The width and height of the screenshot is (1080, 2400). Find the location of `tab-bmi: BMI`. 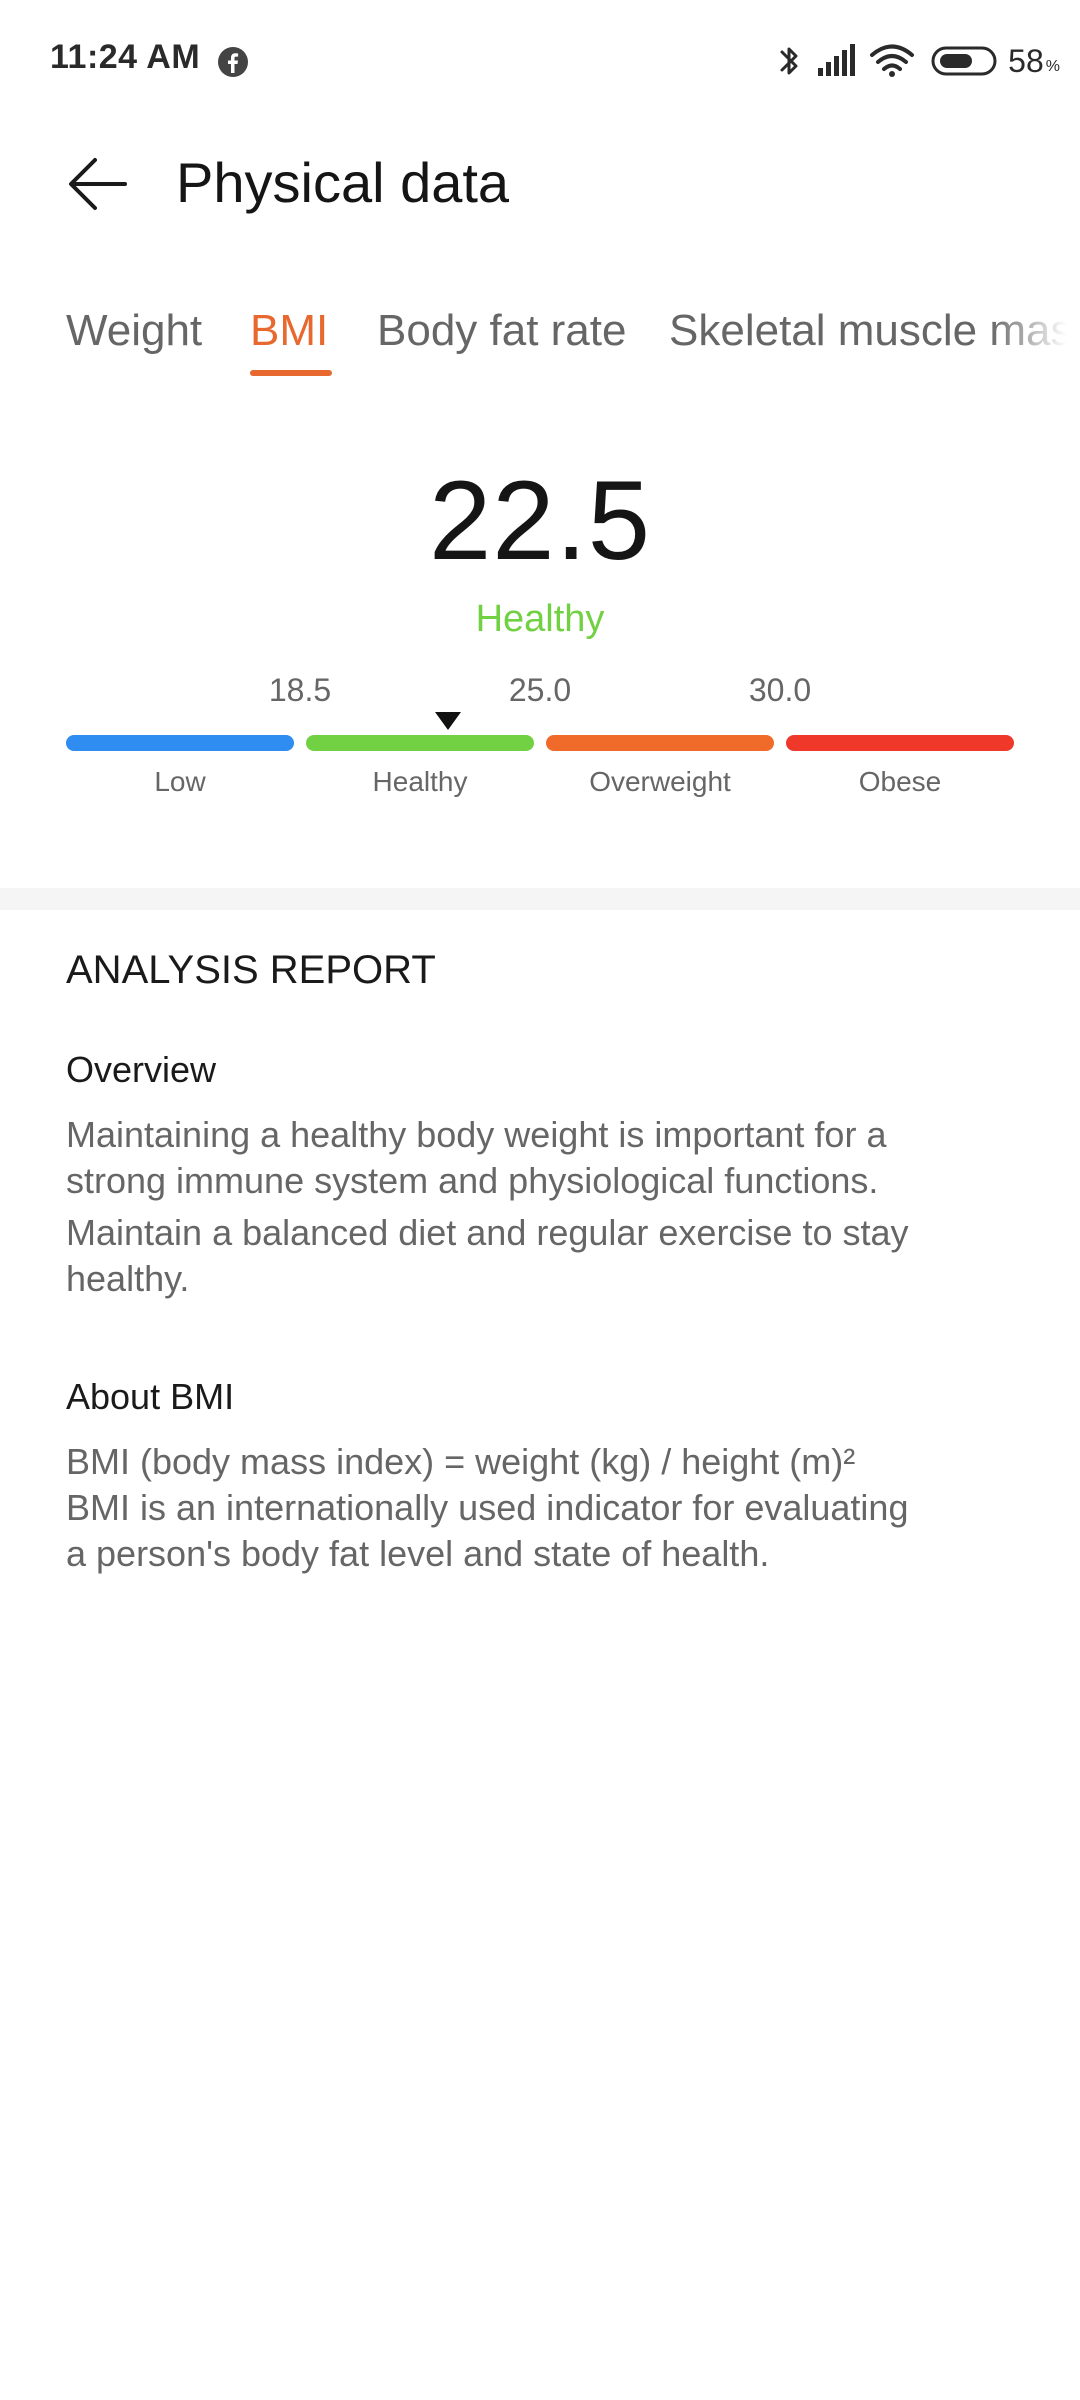

tab-bmi: BMI is located at coordinates (289, 331).